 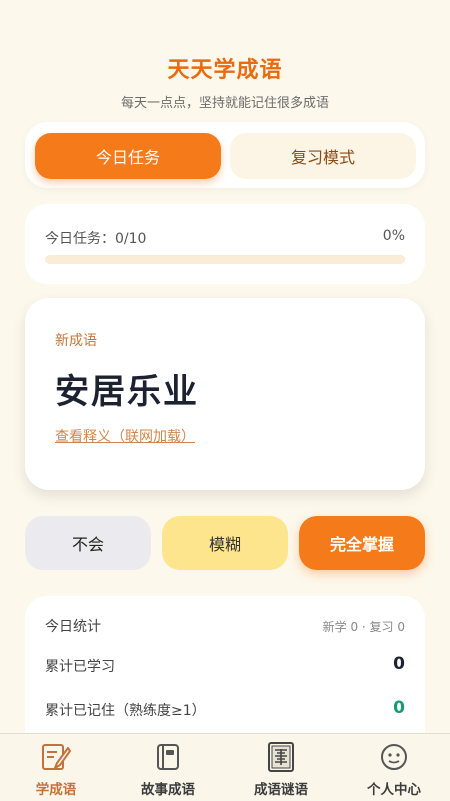 What do you see at coordinates (363, 627) in the screenshot?
I see `stats-summary: 新学 0 · 复习 0` at bounding box center [363, 627].